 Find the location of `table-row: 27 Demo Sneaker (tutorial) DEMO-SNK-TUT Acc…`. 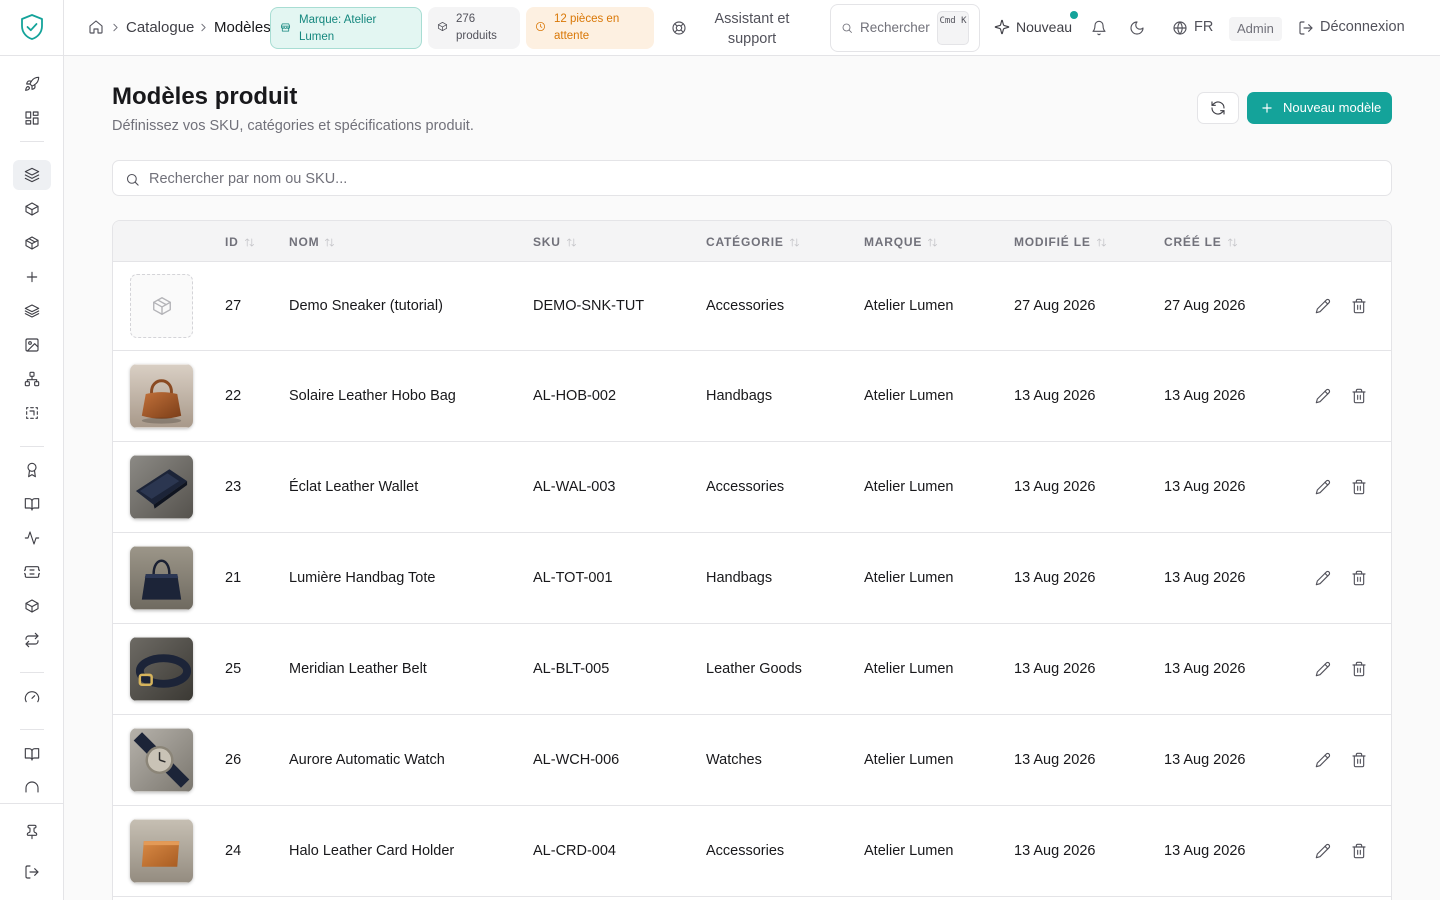

table-row: 27 Demo Sneaker (tutorial) DEMO-SNK-TUT Acc… is located at coordinates (752, 306).